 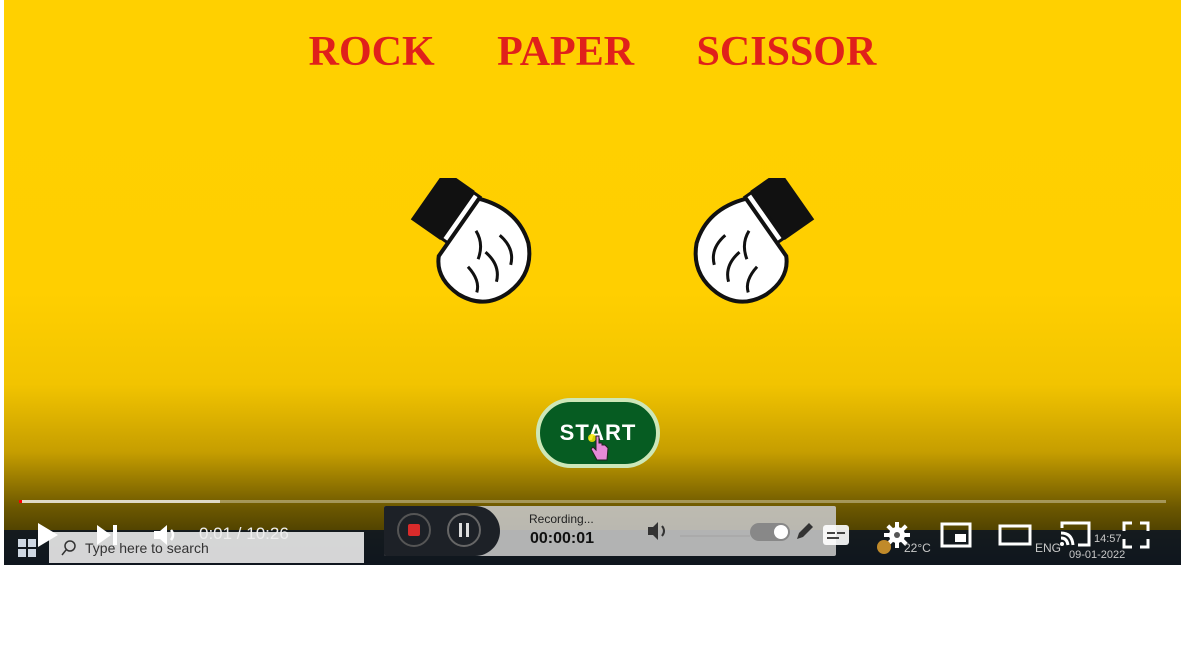 What do you see at coordinates (754, 241) in the screenshot?
I see `right-fist-icon` at bounding box center [754, 241].